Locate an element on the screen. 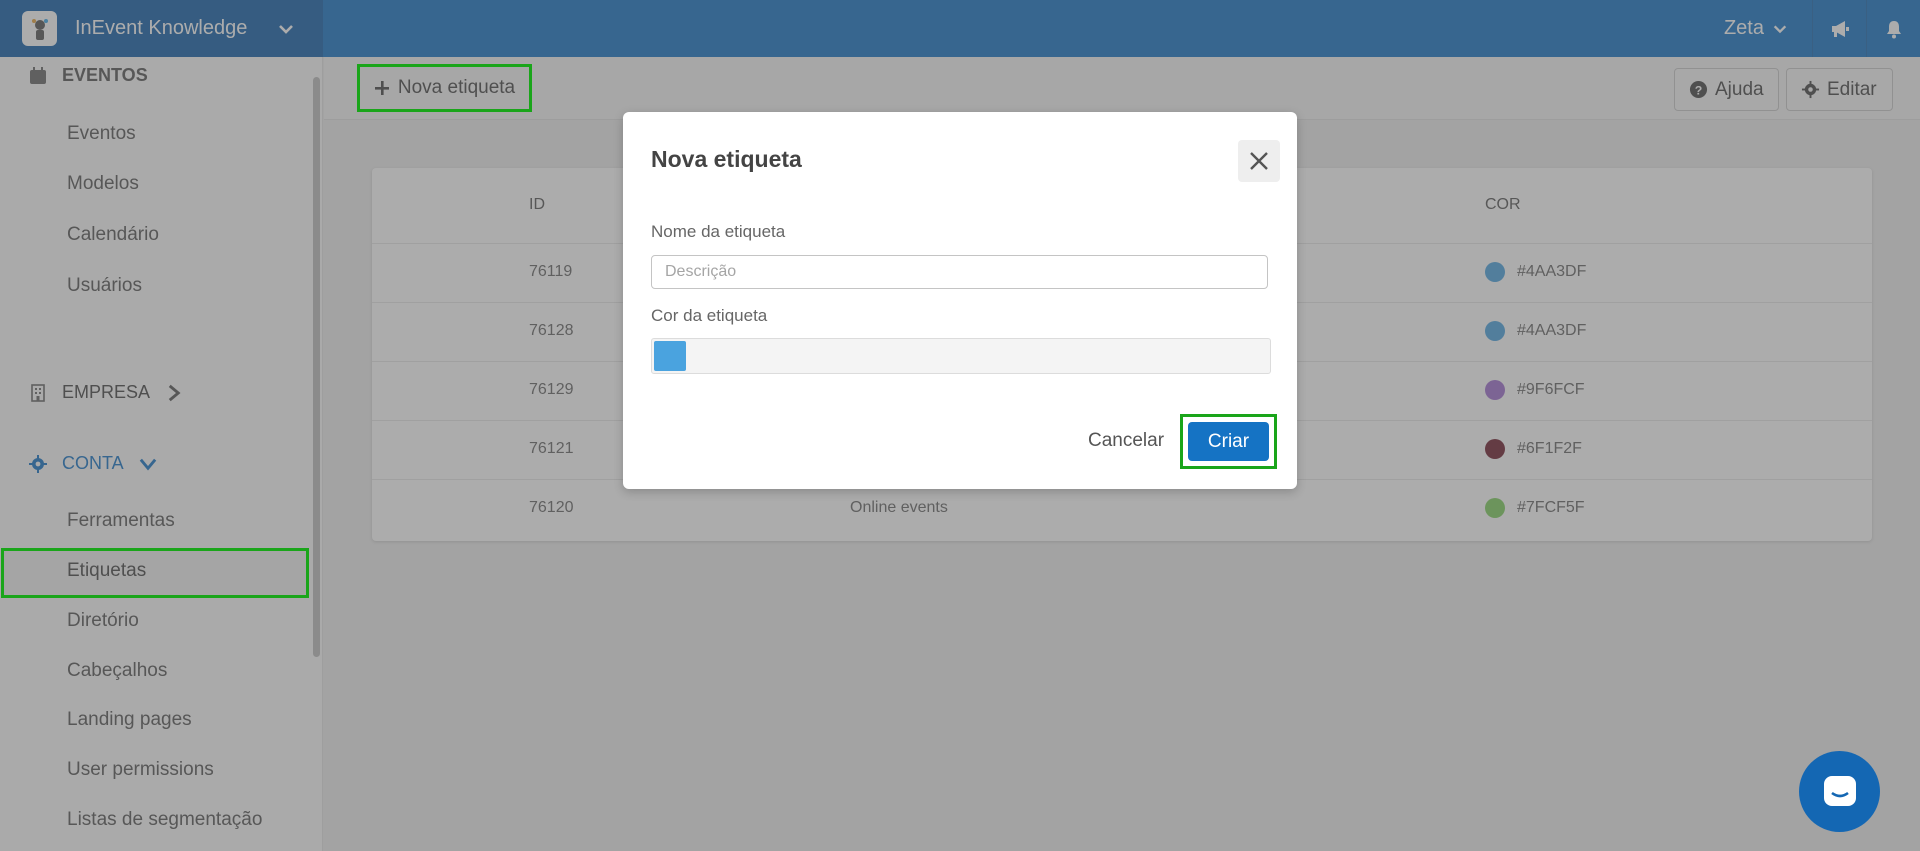  chat-launcher is located at coordinates (1839, 791).